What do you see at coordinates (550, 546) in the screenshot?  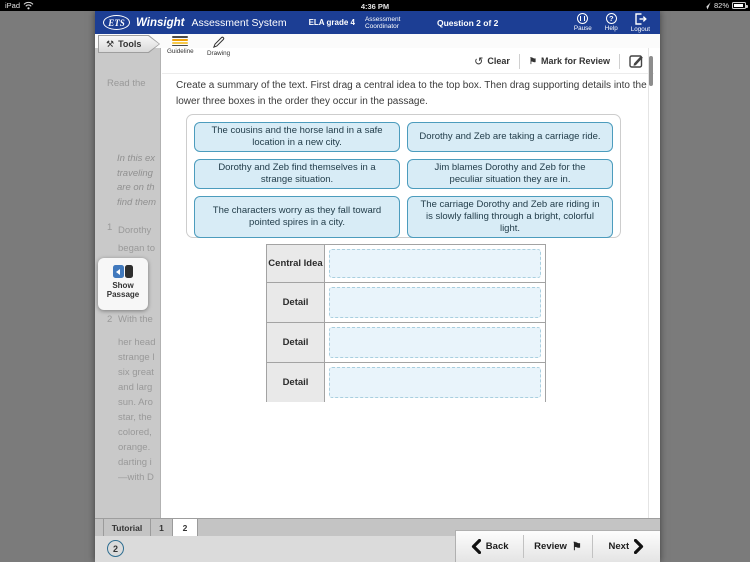 I see `review-label: Review` at bounding box center [550, 546].